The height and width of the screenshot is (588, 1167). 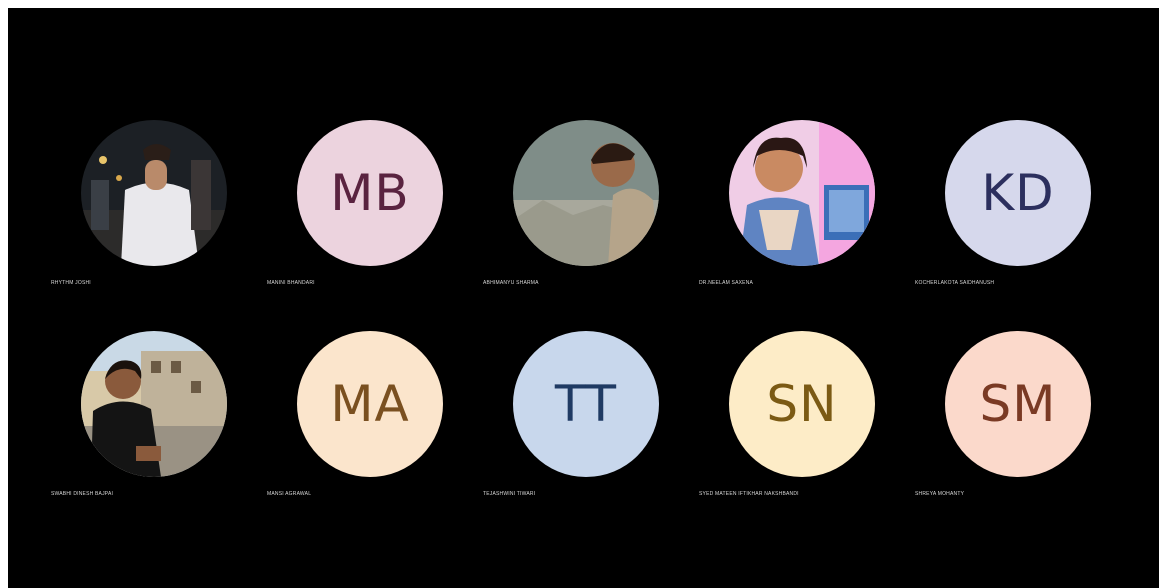 I want to click on avatar: MB, so click(x=370, y=193).